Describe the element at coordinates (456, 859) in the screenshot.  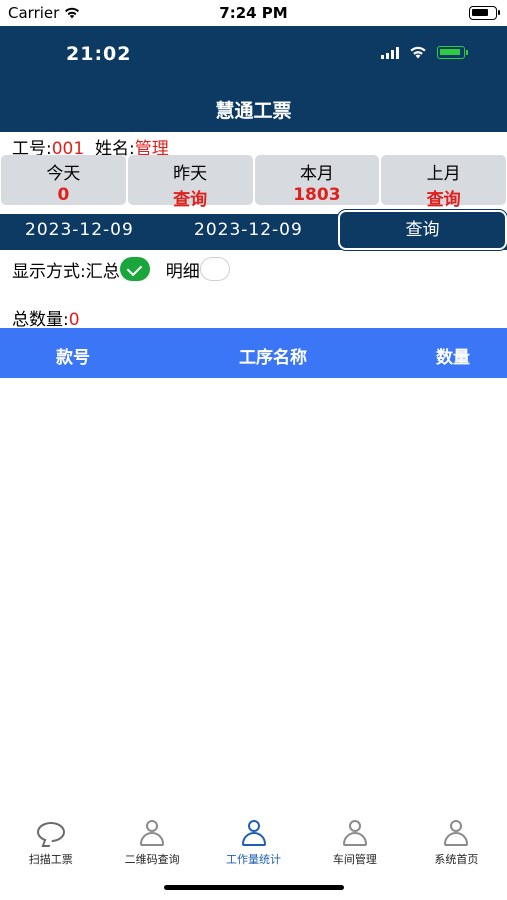
I see `tab-label: 系统首页` at that location.